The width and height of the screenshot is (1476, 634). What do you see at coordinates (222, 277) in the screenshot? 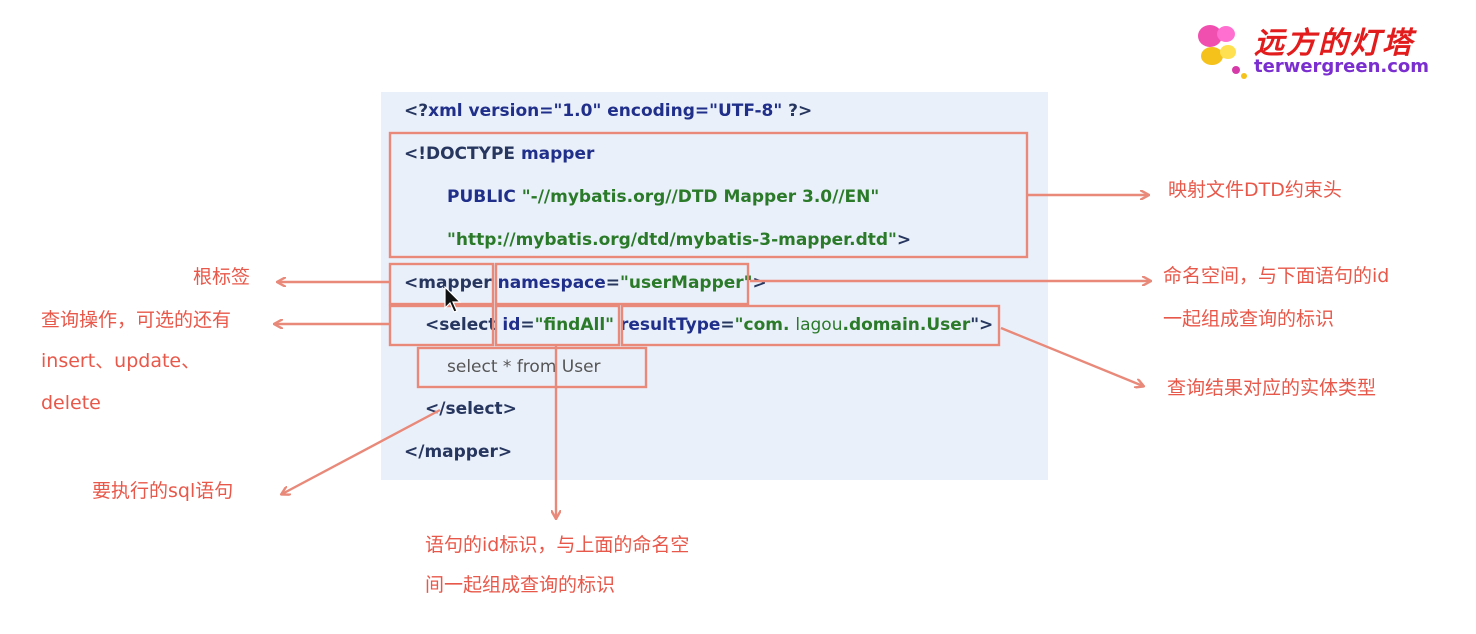
I see `anno-root-tag: 根标签` at bounding box center [222, 277].